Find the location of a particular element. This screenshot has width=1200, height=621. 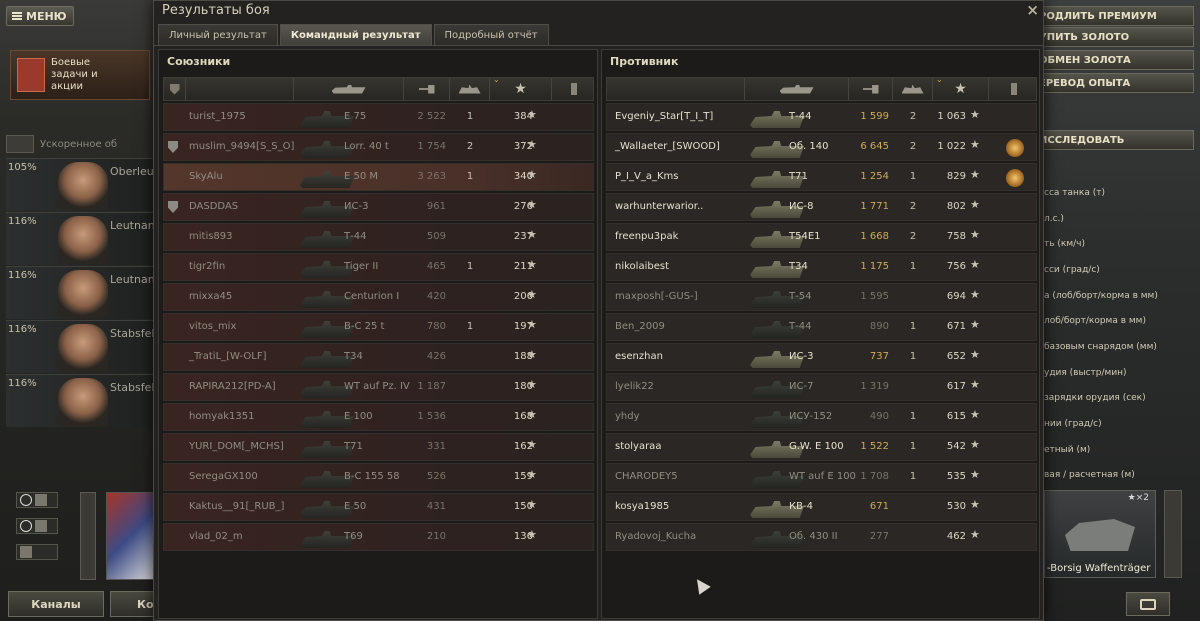

player-row: vitos_mix B-C 25 t 780 1 197 ★ is located at coordinates (378, 327).